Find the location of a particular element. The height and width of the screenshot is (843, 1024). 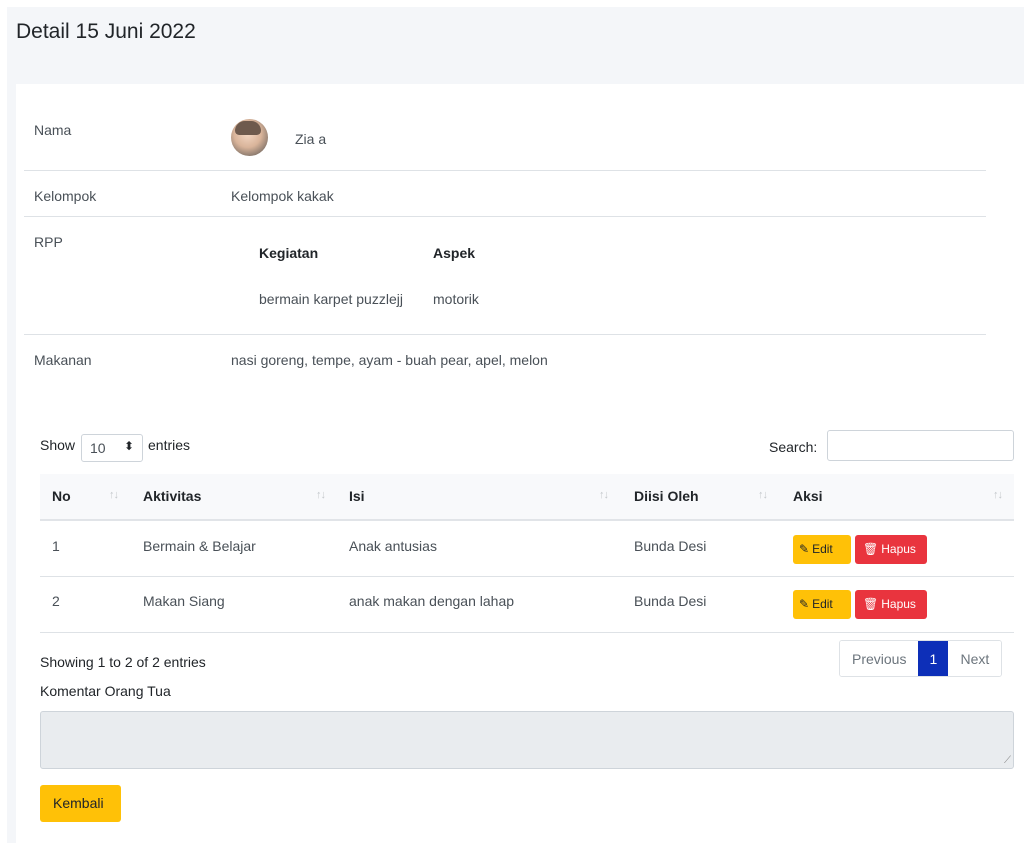

entries-select: 10 ⬍ is located at coordinates (112, 448).